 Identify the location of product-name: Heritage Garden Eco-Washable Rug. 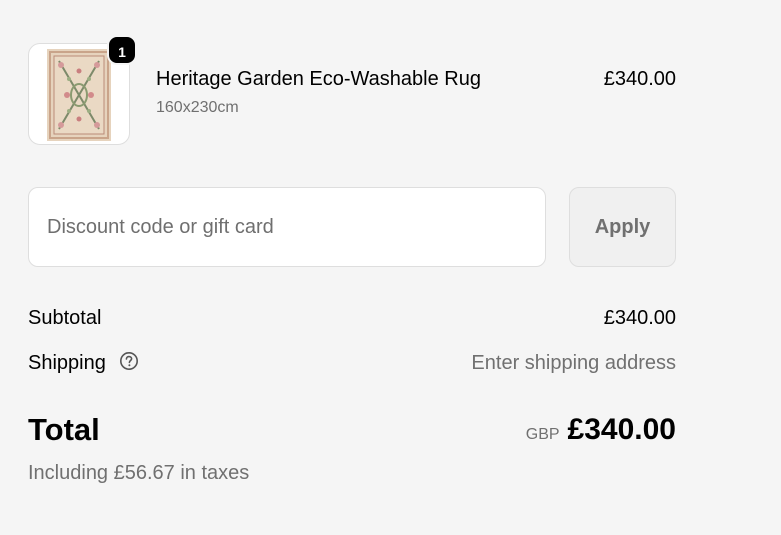
(318, 79).